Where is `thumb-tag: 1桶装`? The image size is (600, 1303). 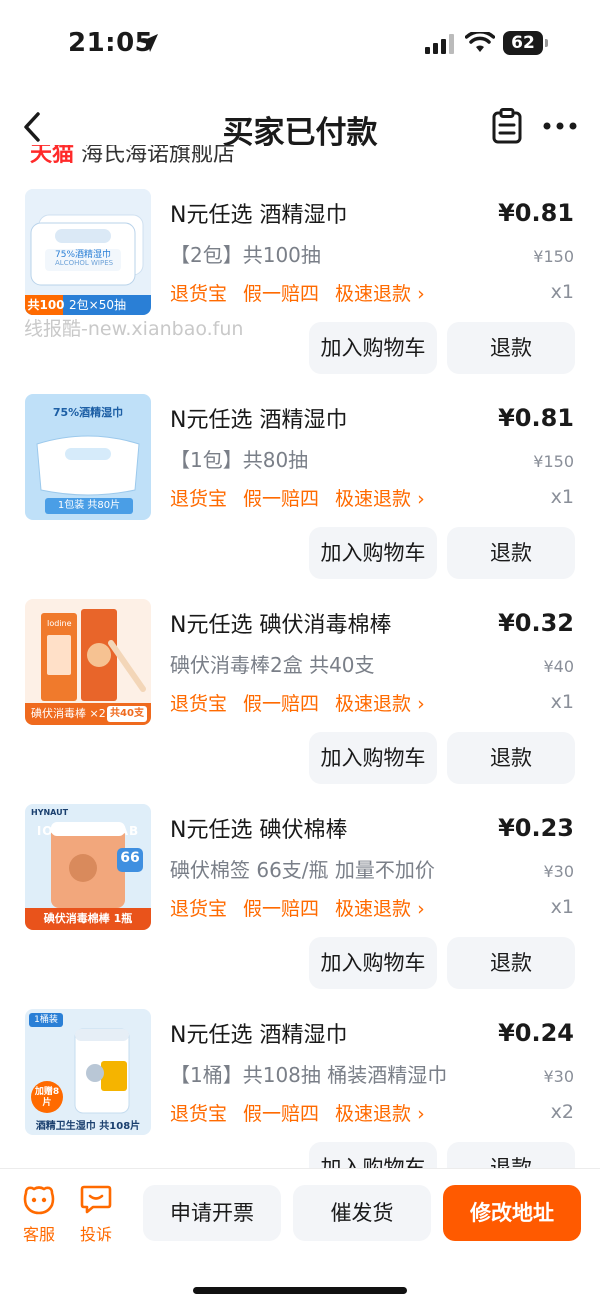 thumb-tag: 1桶装 is located at coordinates (46, 1020).